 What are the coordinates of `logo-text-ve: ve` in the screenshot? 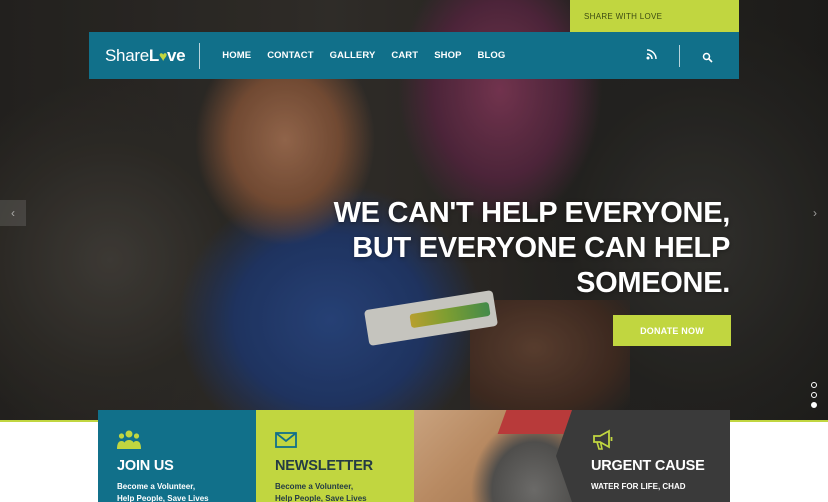 It's located at (176, 55).